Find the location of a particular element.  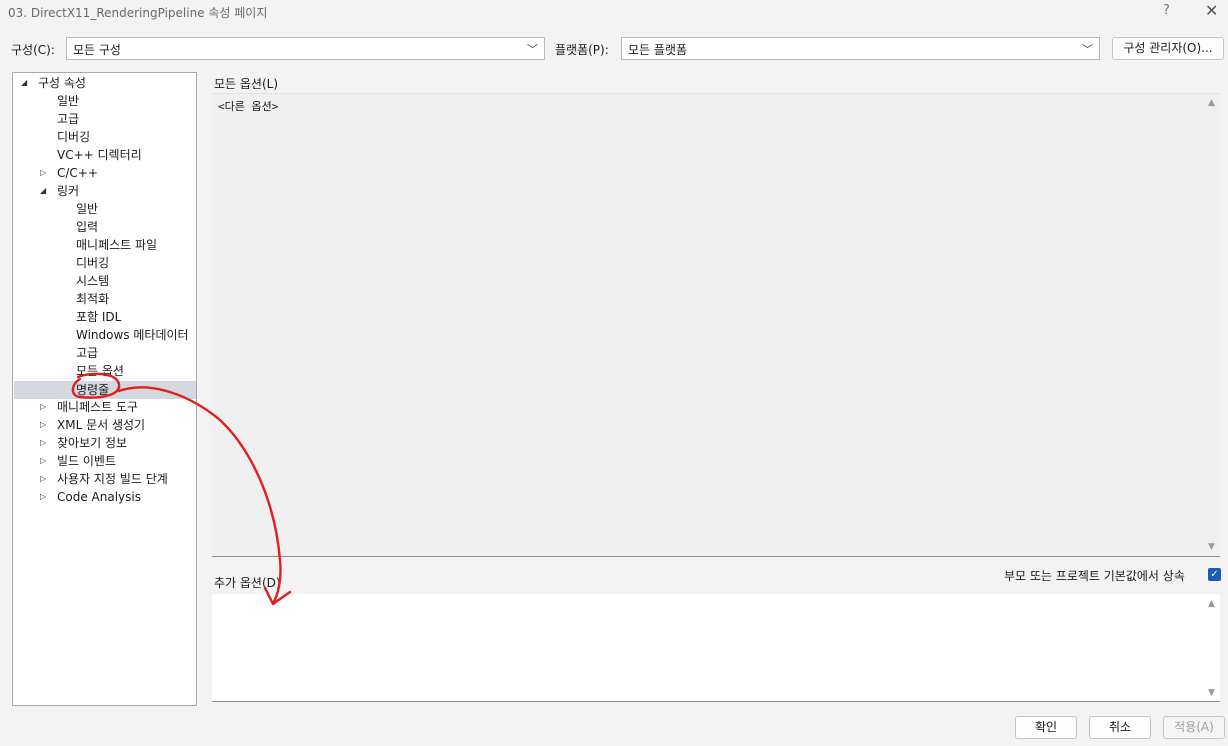

annotation-circle is located at coordinates (96, 385).